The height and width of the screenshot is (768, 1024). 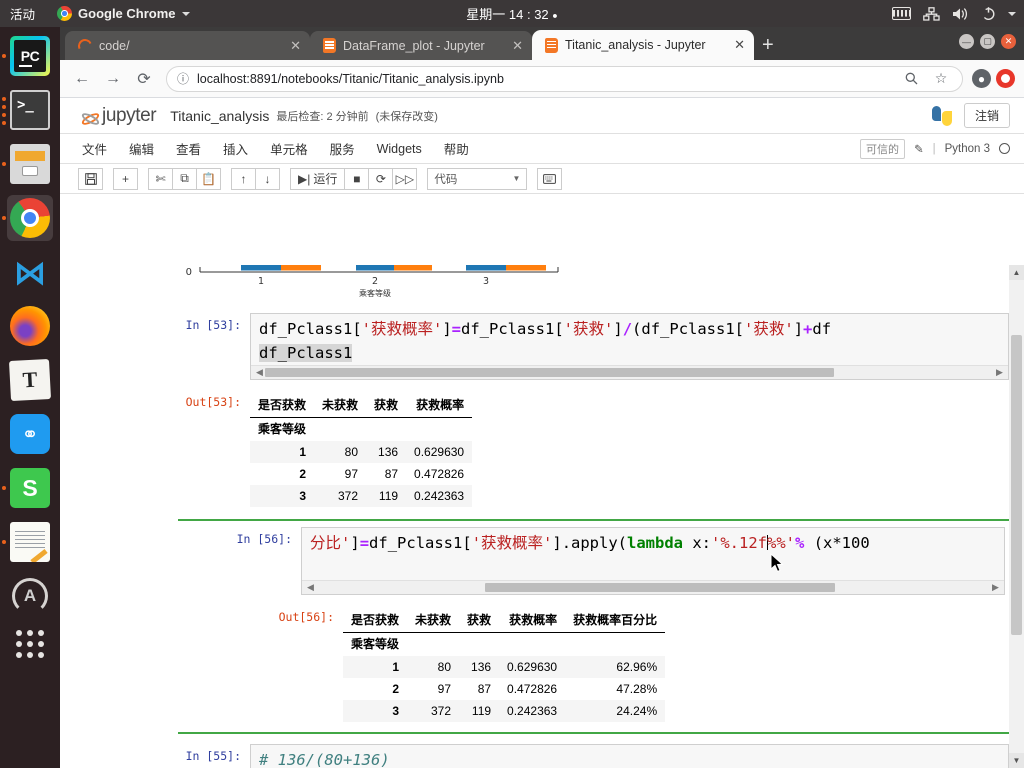 I want to click on ubuntu-top-bar: 活动 Google Chrome 星期一 14 : 32 ●, so click(x=512, y=13).